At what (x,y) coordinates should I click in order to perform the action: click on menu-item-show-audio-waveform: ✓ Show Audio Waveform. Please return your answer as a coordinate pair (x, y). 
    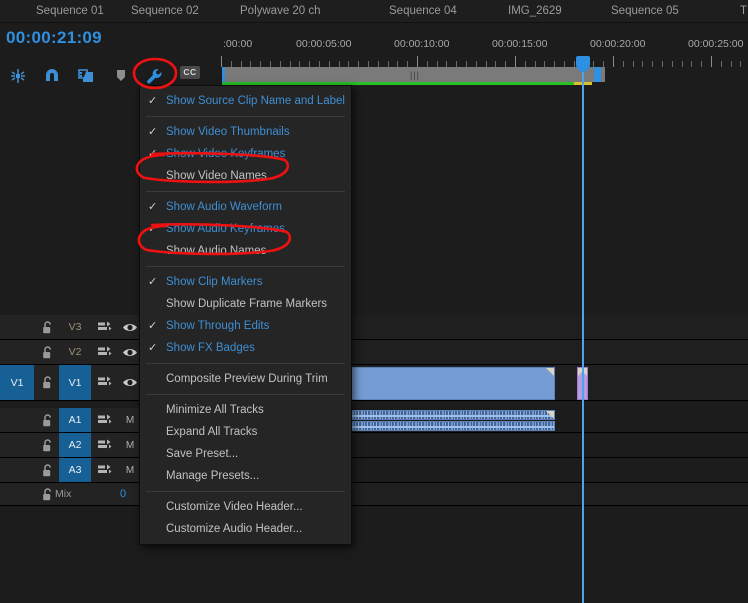
    Looking at the image, I should click on (245, 207).